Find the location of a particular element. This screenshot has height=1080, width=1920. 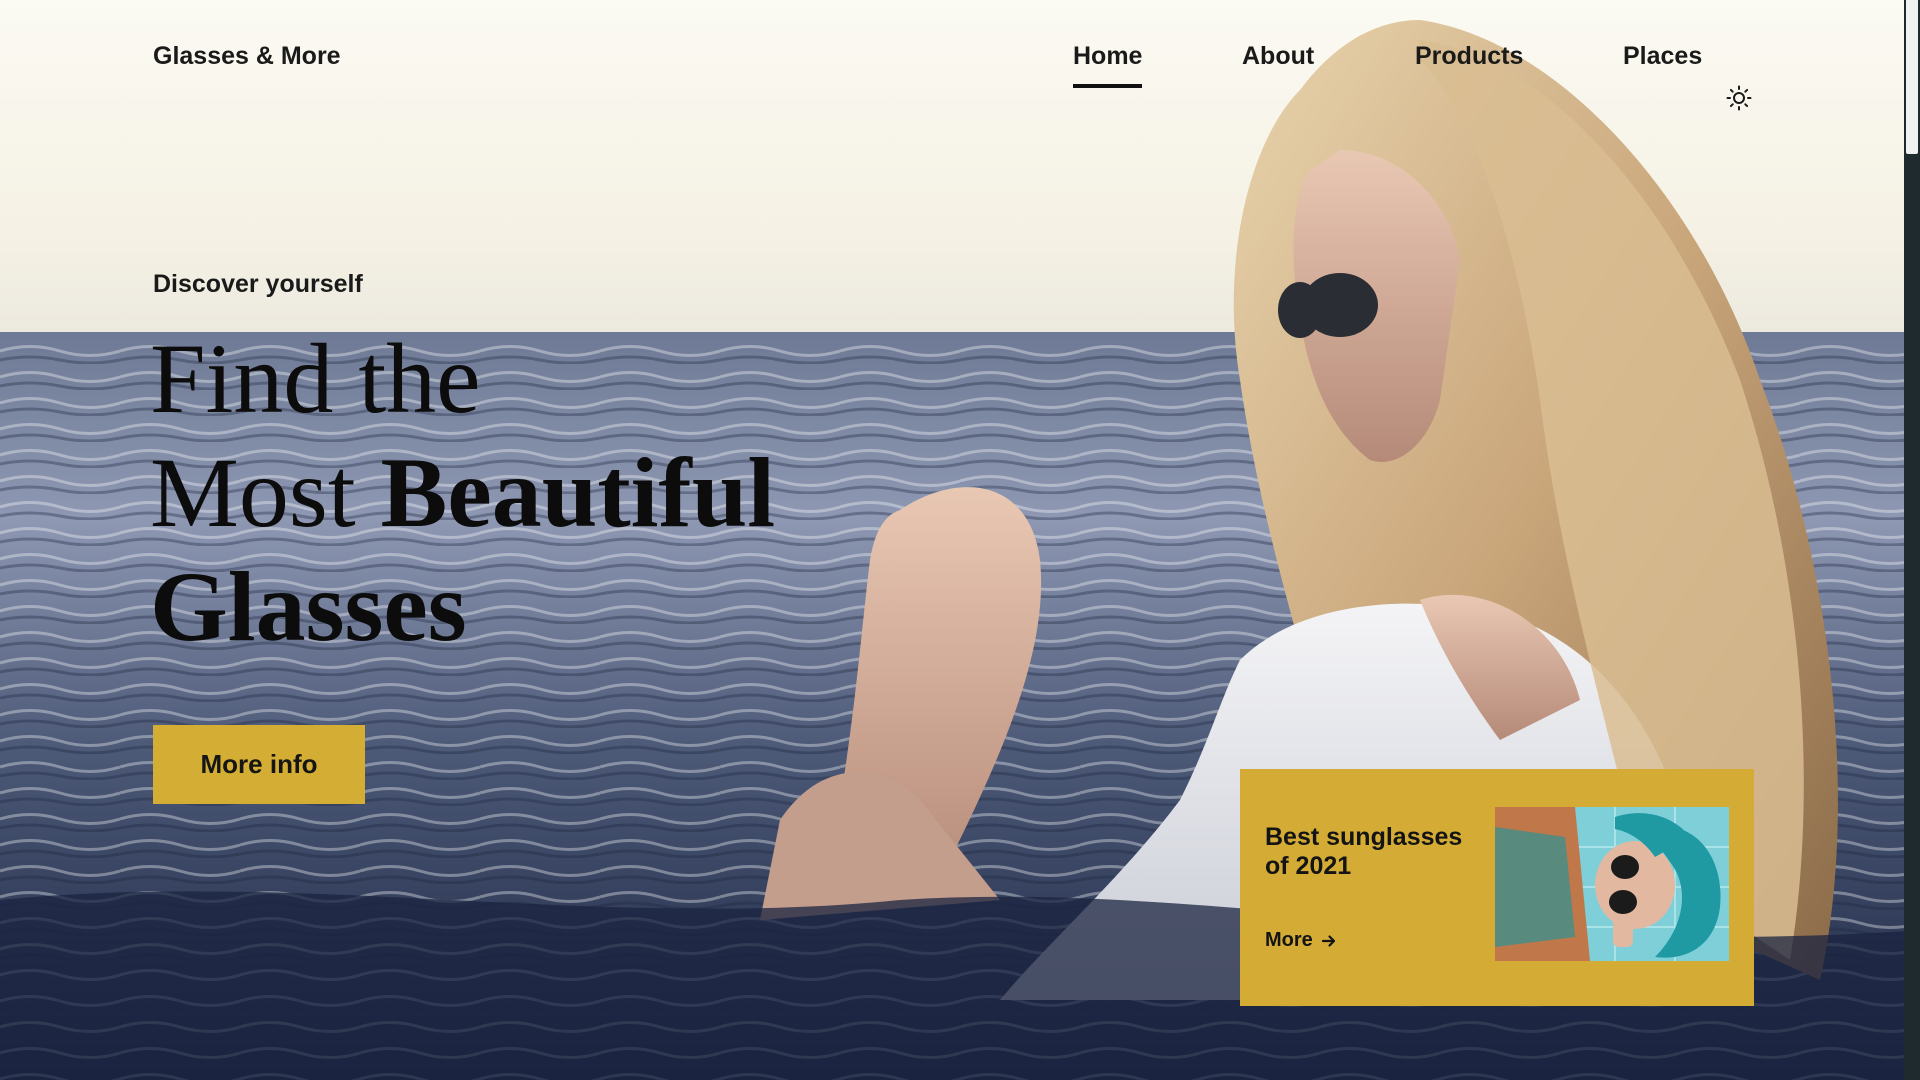

nav-item-label: Products is located at coordinates (1469, 56).